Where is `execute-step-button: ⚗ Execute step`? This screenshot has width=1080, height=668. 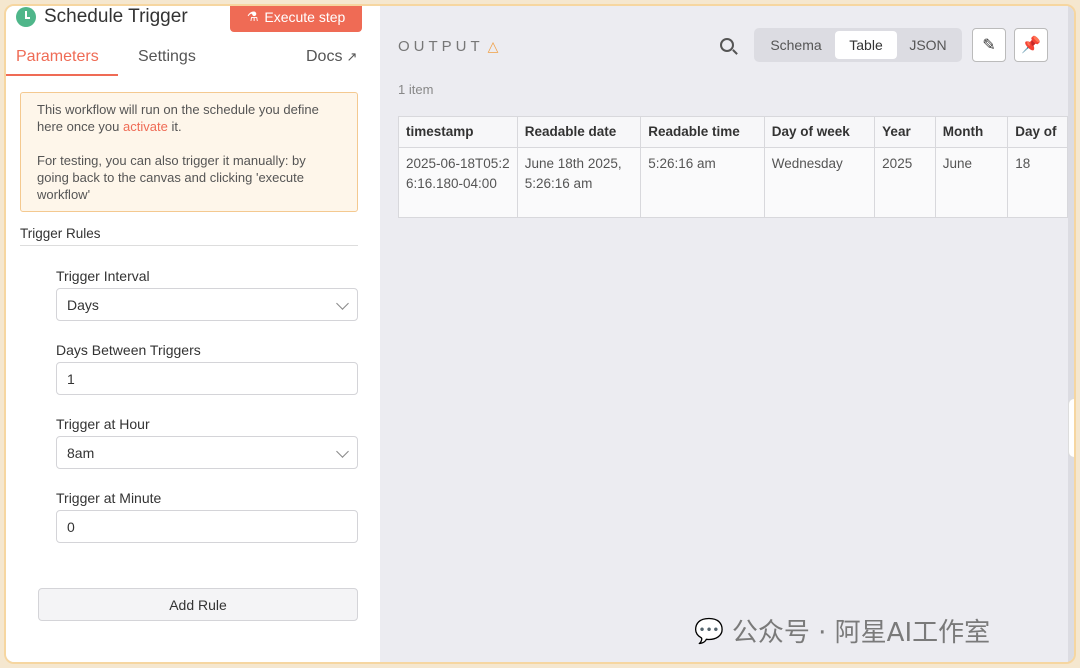 execute-step-button: ⚗ Execute step is located at coordinates (296, 19).